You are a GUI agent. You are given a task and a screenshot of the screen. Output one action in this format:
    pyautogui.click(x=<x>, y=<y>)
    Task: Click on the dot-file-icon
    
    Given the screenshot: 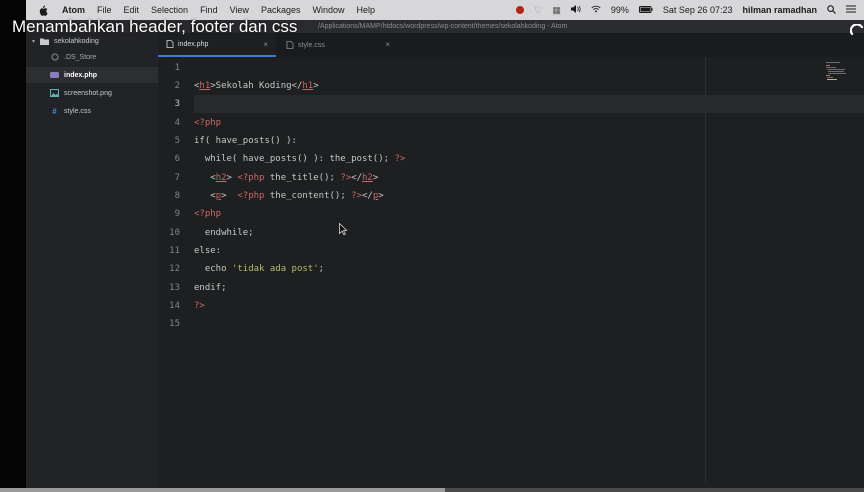 What is the action you would take?
    pyautogui.click(x=54, y=57)
    